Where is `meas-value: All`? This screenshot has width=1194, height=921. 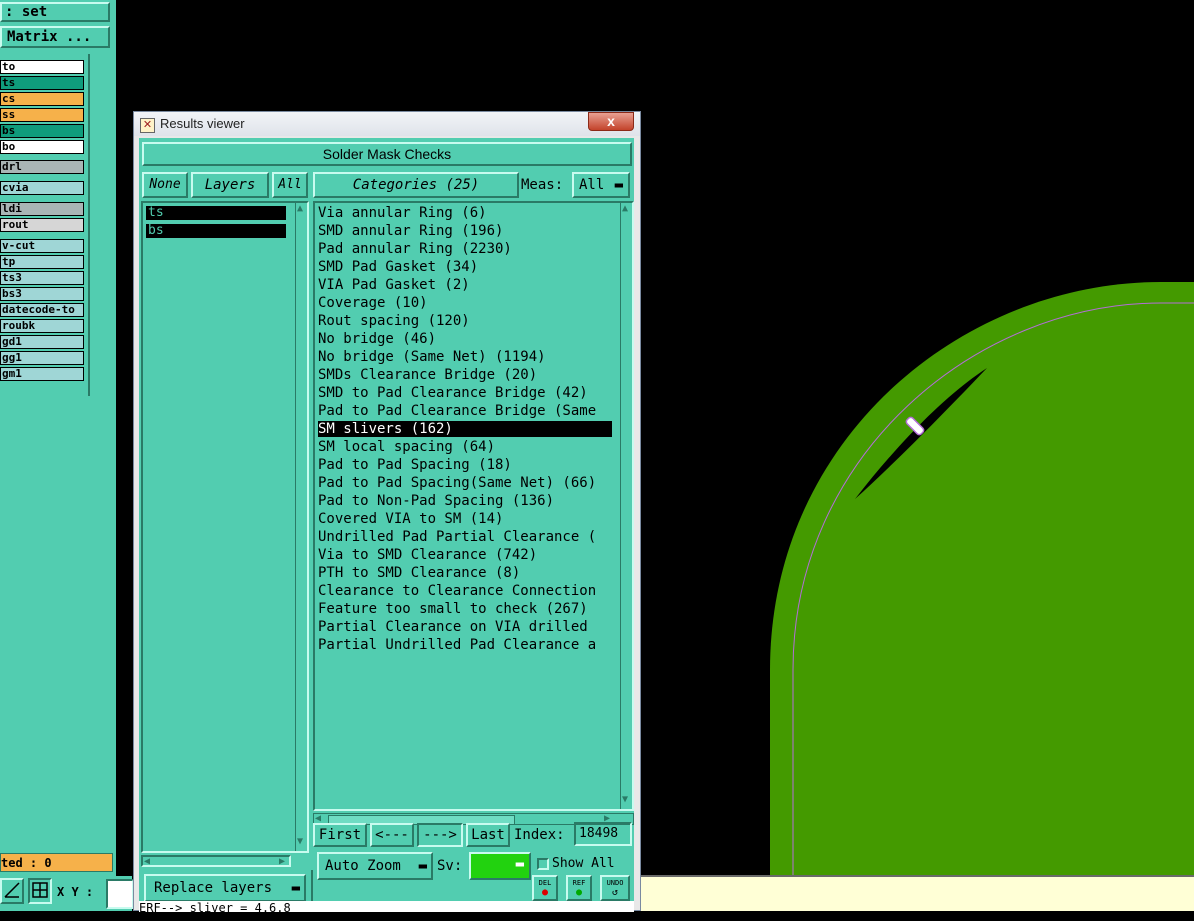
meas-value: All is located at coordinates (592, 185).